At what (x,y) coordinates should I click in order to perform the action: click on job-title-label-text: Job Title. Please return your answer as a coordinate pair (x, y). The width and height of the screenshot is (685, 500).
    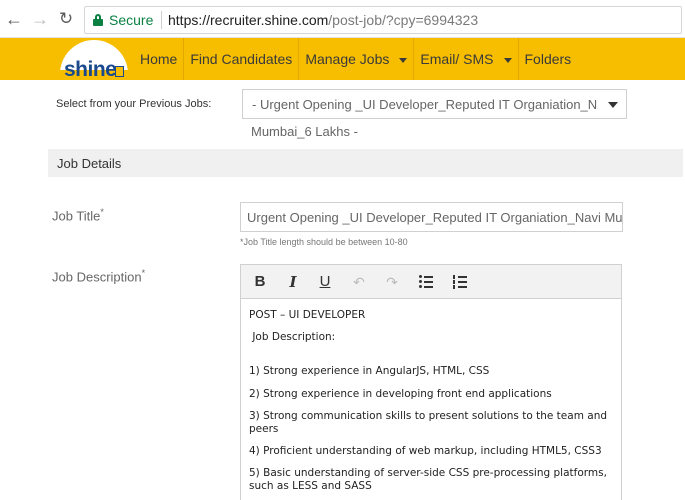
    Looking at the image, I should click on (76, 216).